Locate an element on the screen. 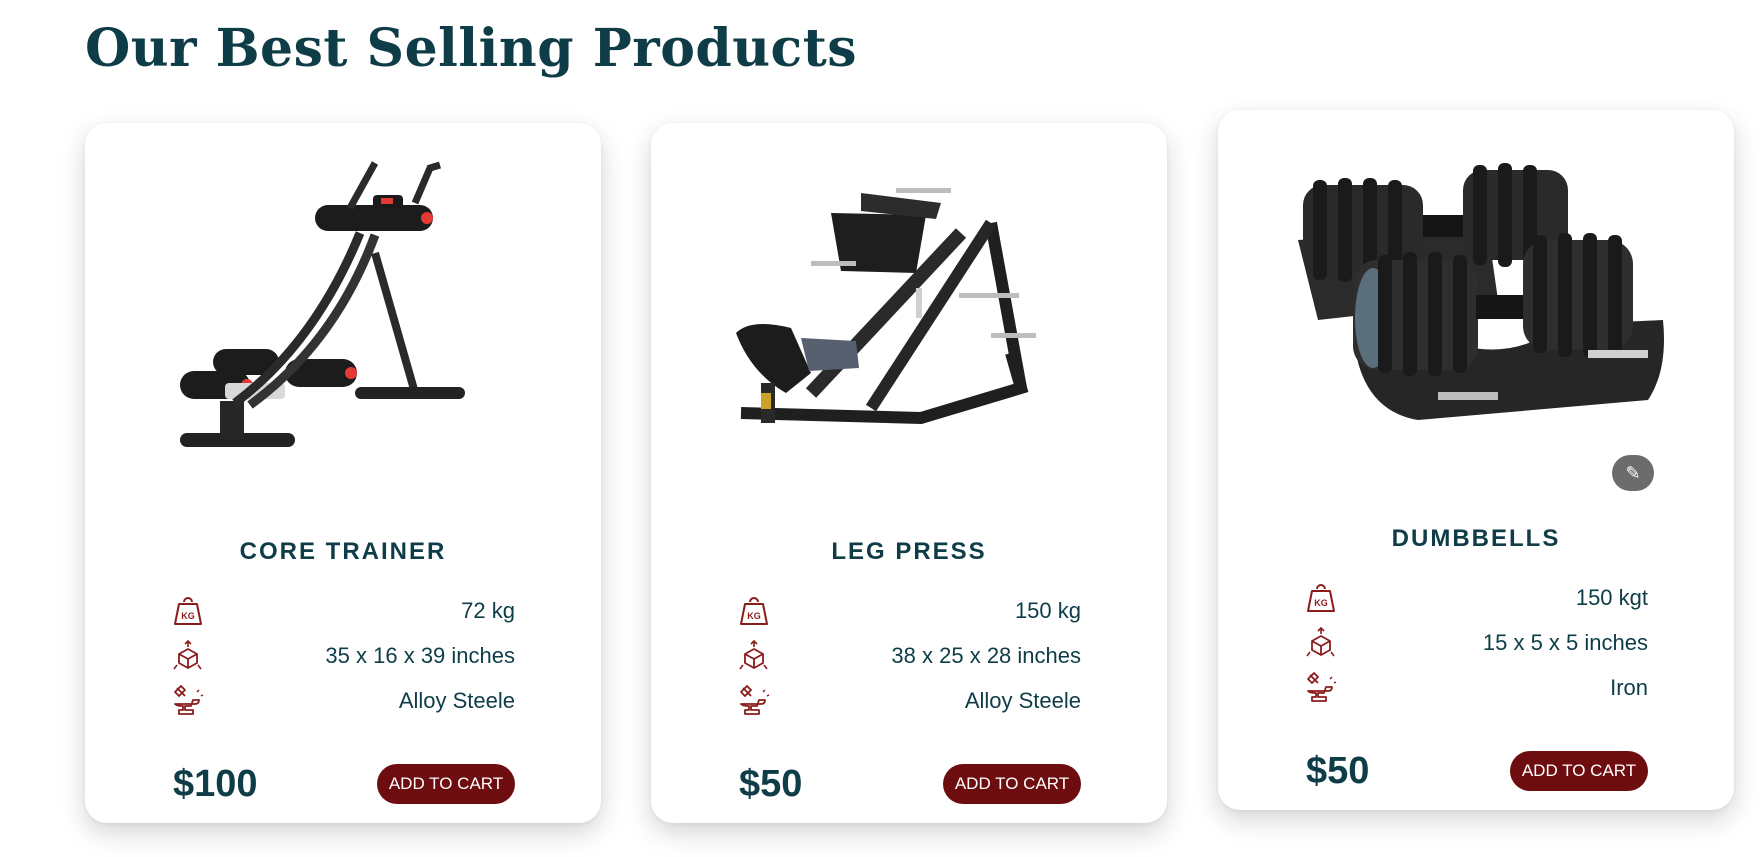 This screenshot has width=1763, height=857. magic-wand-icon: ✎ is located at coordinates (1633, 473).